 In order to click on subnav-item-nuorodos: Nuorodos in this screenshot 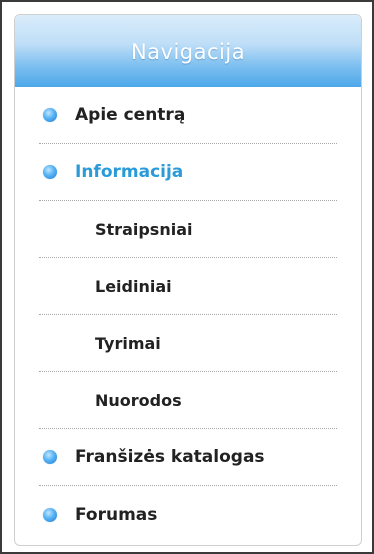, I will do `click(188, 400)`.